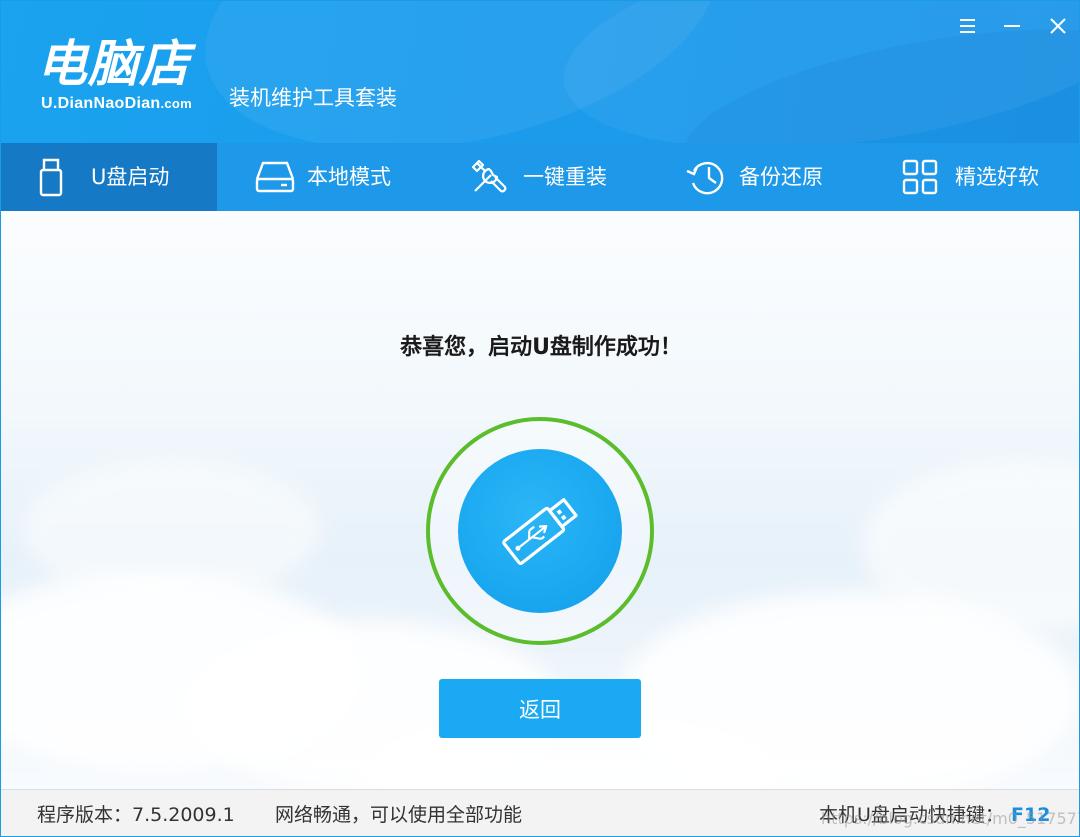  I want to click on history-icon, so click(706, 177).